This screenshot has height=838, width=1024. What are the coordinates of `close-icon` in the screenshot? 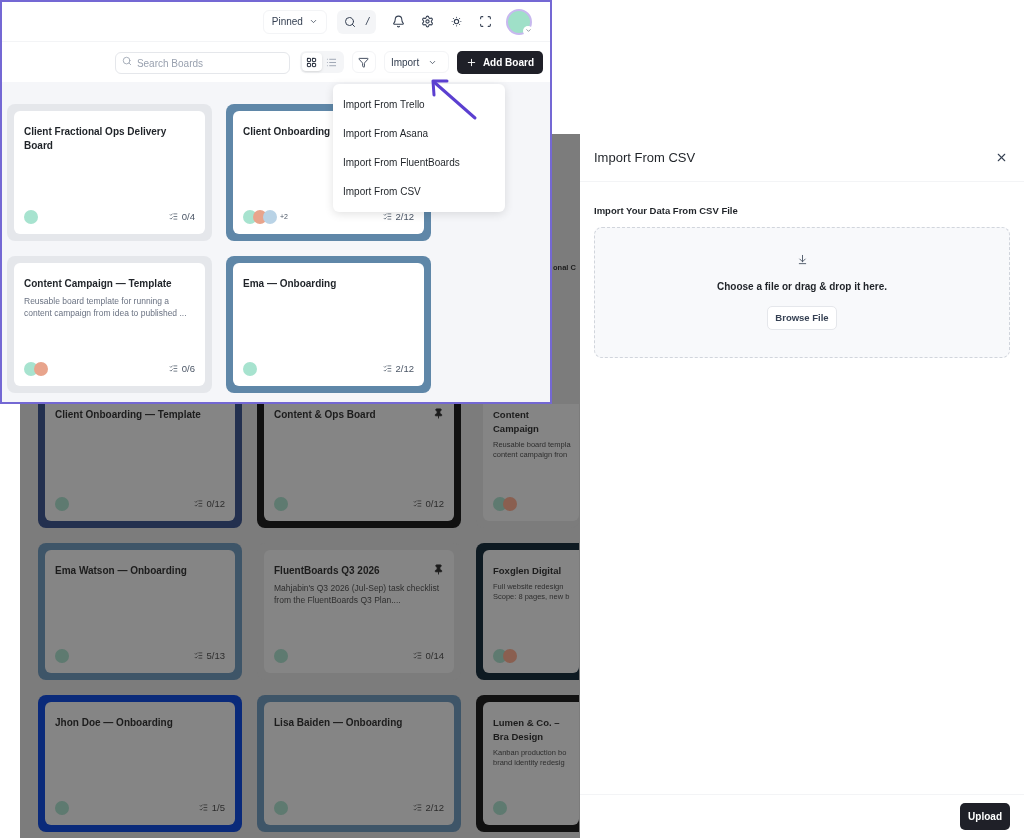 It's located at (1001, 157).